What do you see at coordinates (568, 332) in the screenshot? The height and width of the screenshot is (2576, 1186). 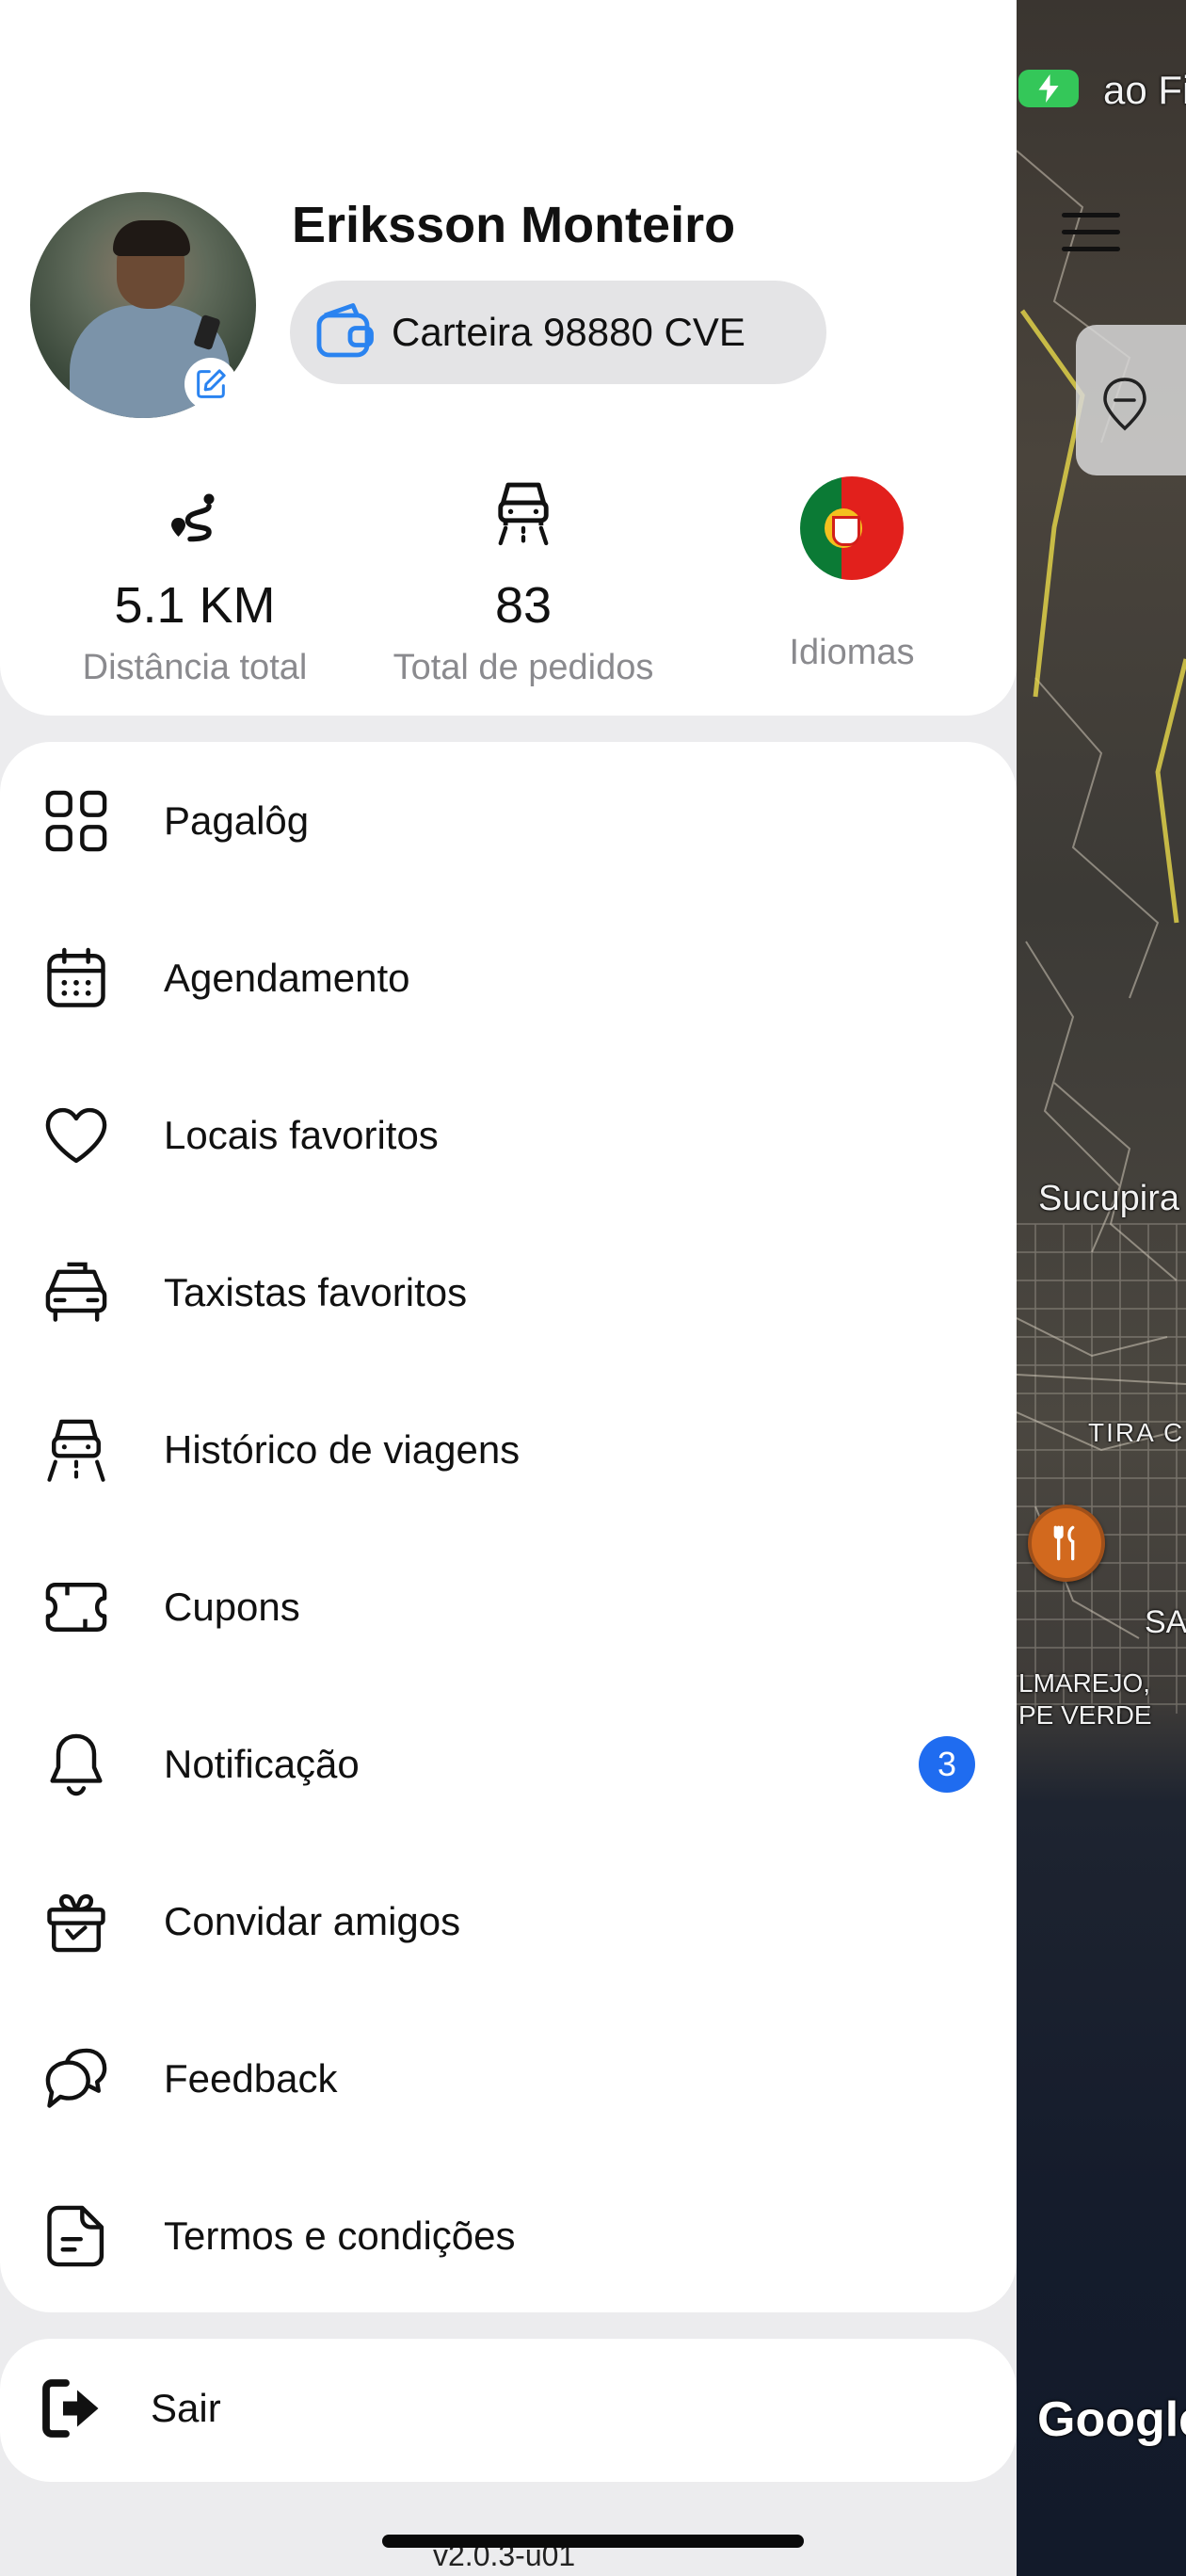 I see `wallet-label: Carteira 98880 CVE` at bounding box center [568, 332].